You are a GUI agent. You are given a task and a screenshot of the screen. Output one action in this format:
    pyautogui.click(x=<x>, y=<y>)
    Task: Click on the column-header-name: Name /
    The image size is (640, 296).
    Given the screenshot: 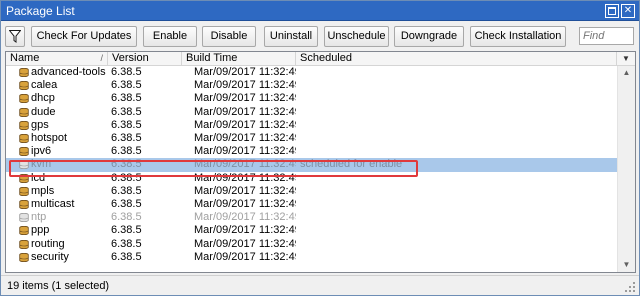 What is the action you would take?
    pyautogui.click(x=57, y=59)
    